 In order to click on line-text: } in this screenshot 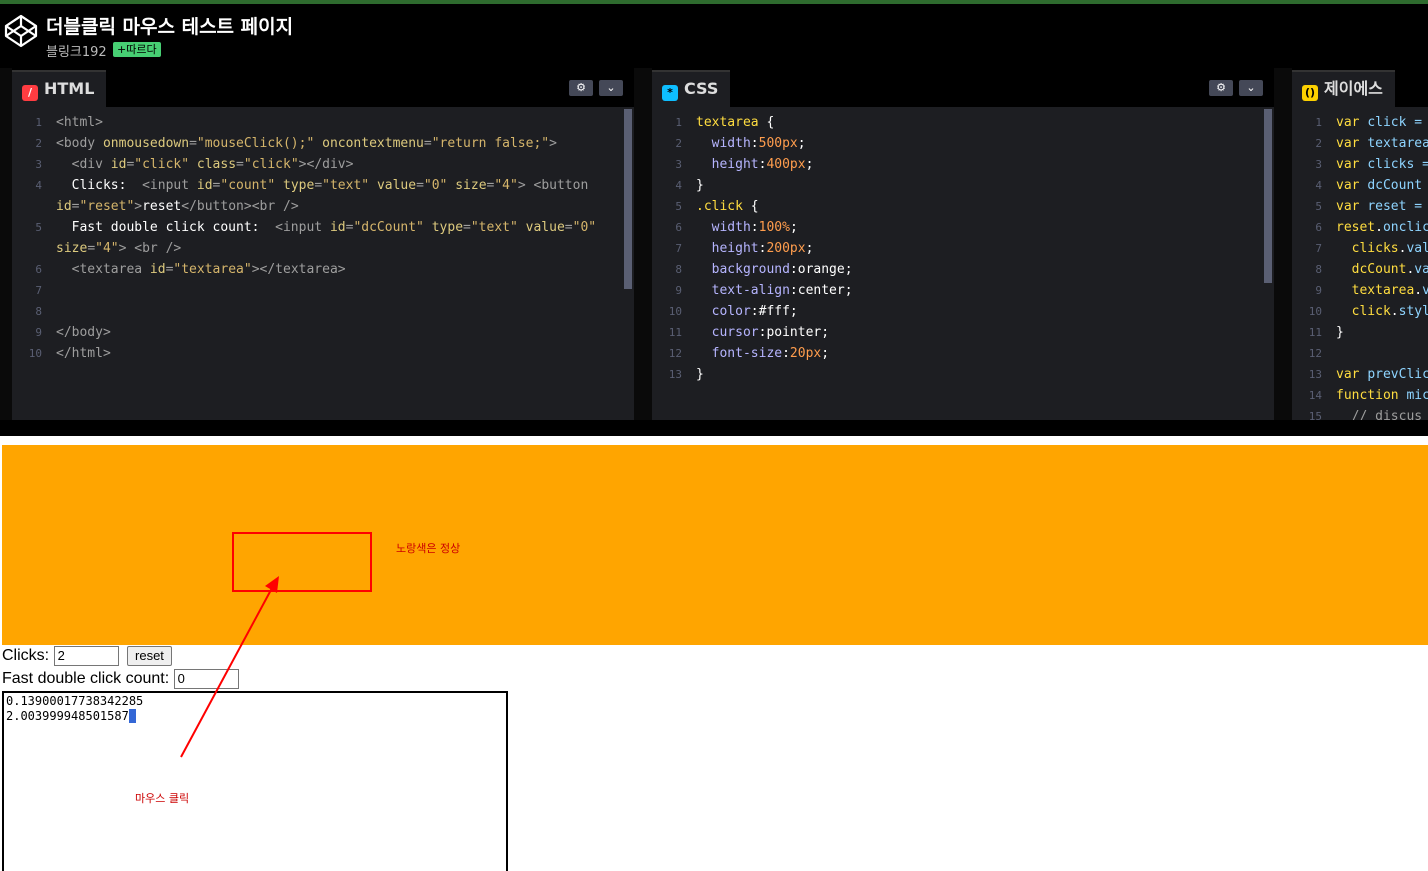, I will do `click(700, 374)`.